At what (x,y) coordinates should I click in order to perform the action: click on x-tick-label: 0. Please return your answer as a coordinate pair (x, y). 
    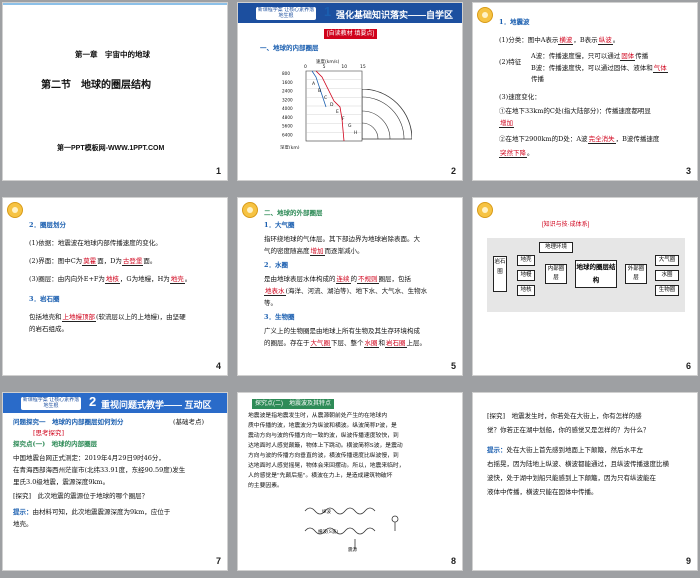
    Looking at the image, I should click on (305, 67).